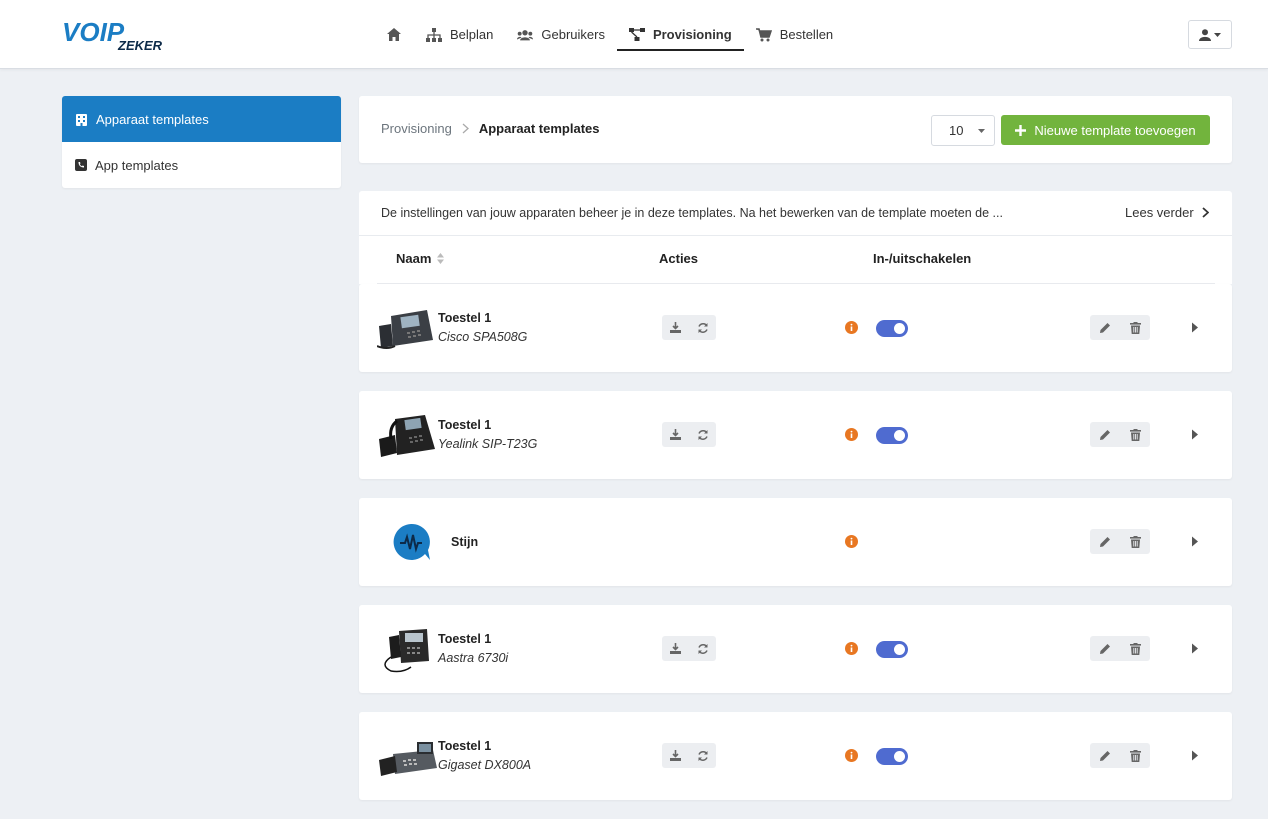 Image resolution: width=1268 pixels, height=819 pixels. I want to click on read-more-link: Lees verder, so click(1167, 212).